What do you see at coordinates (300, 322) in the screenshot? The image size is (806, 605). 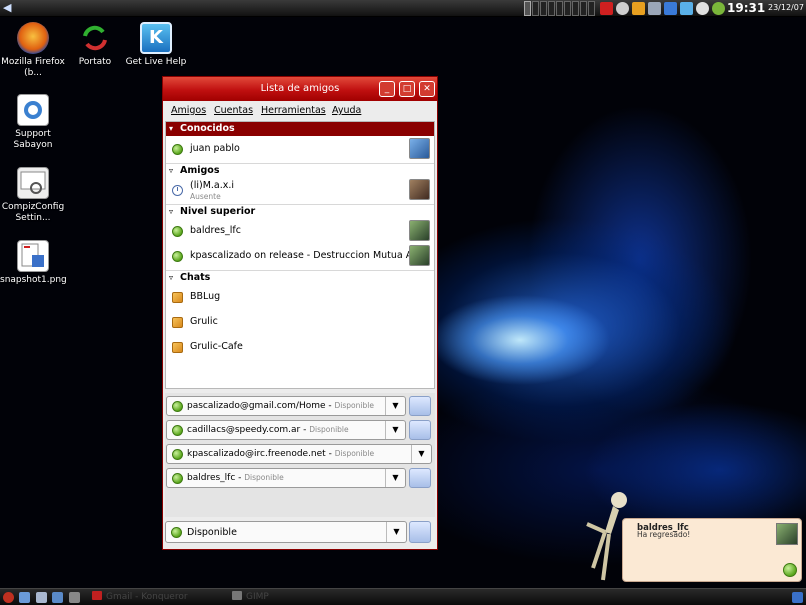 I see `chat-row: Grulic` at bounding box center [300, 322].